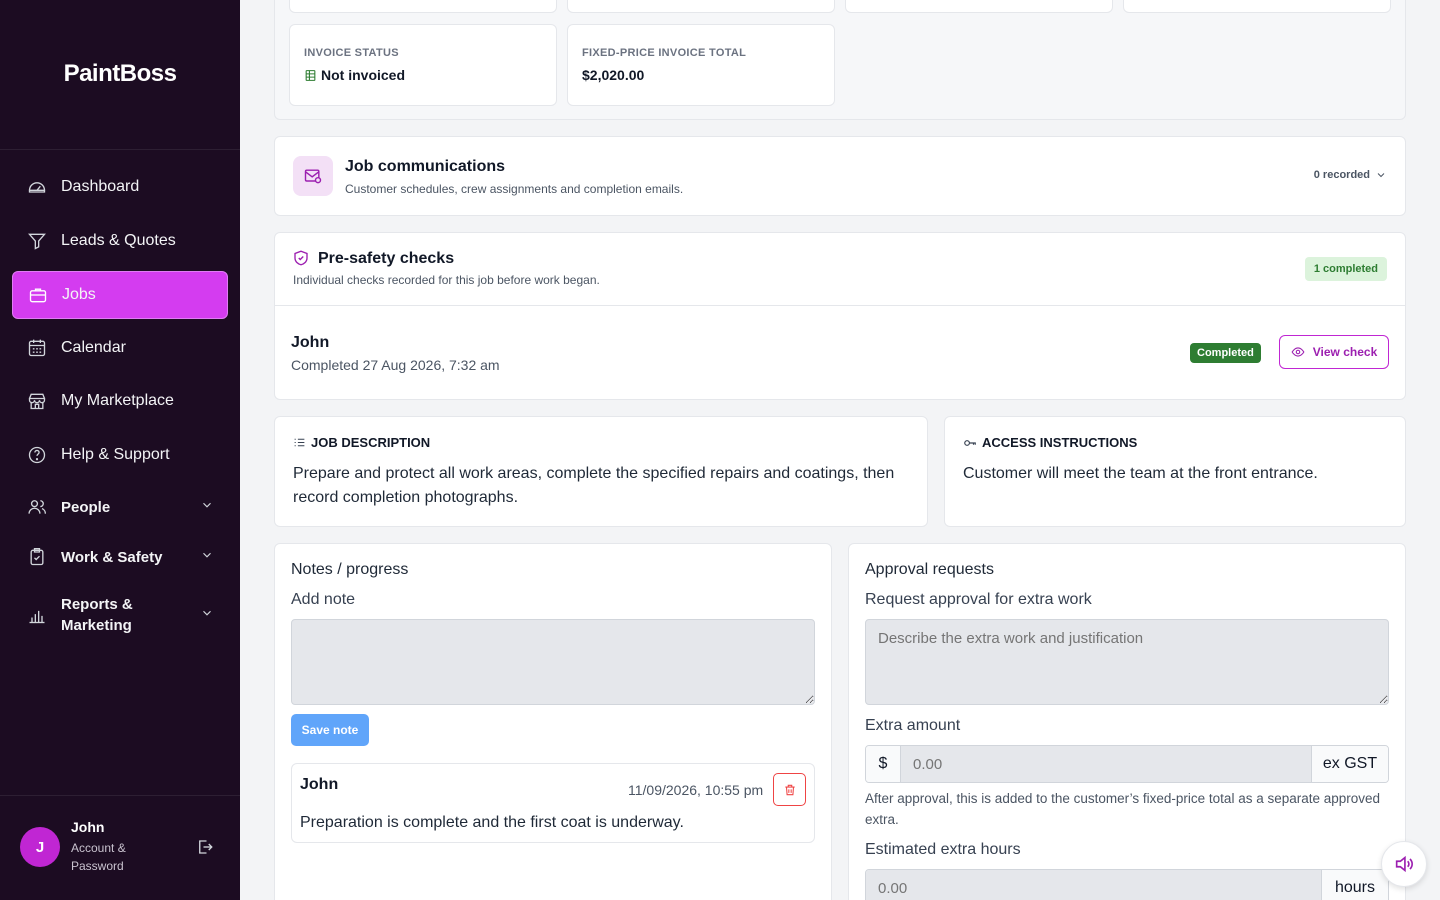  What do you see at coordinates (423, 65) in the screenshot?
I see `invoice-status-card: Invoice status Not invoiced` at bounding box center [423, 65].